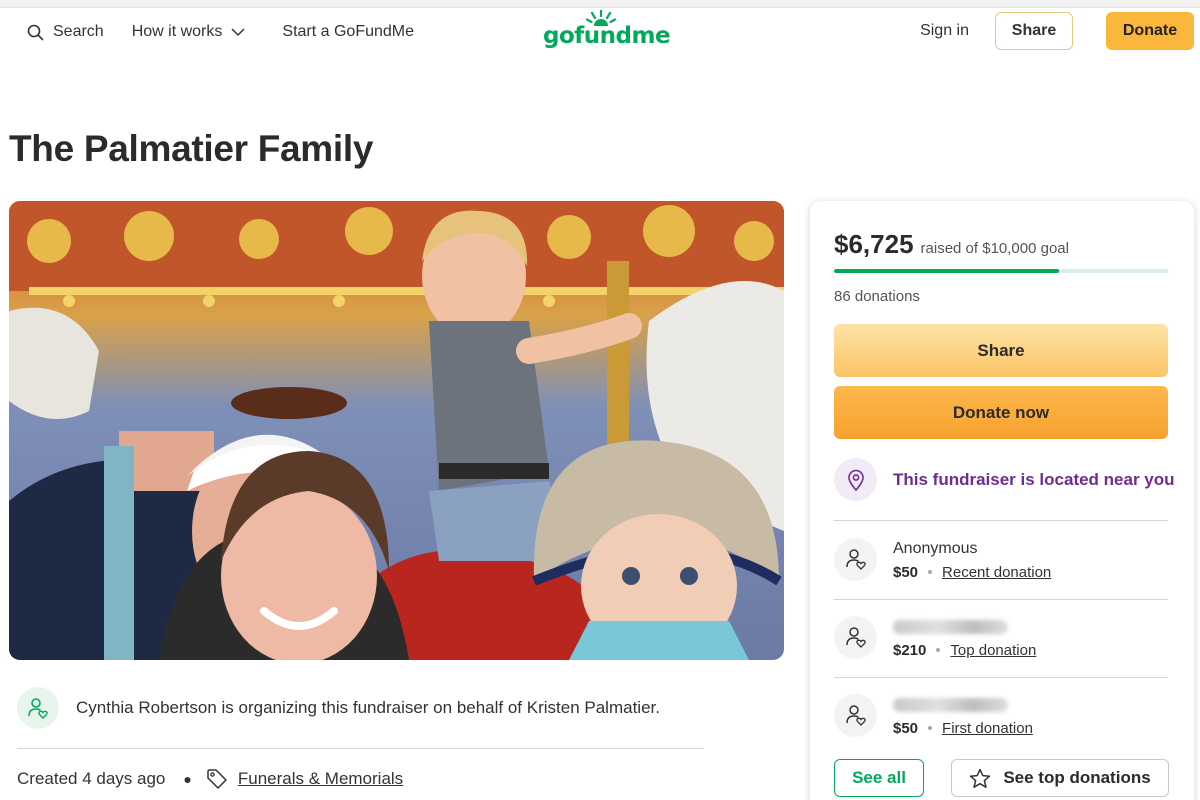 This screenshot has height=800, width=1200. I want to click on start-gofundme-label: Start a GoFundMe, so click(348, 31).